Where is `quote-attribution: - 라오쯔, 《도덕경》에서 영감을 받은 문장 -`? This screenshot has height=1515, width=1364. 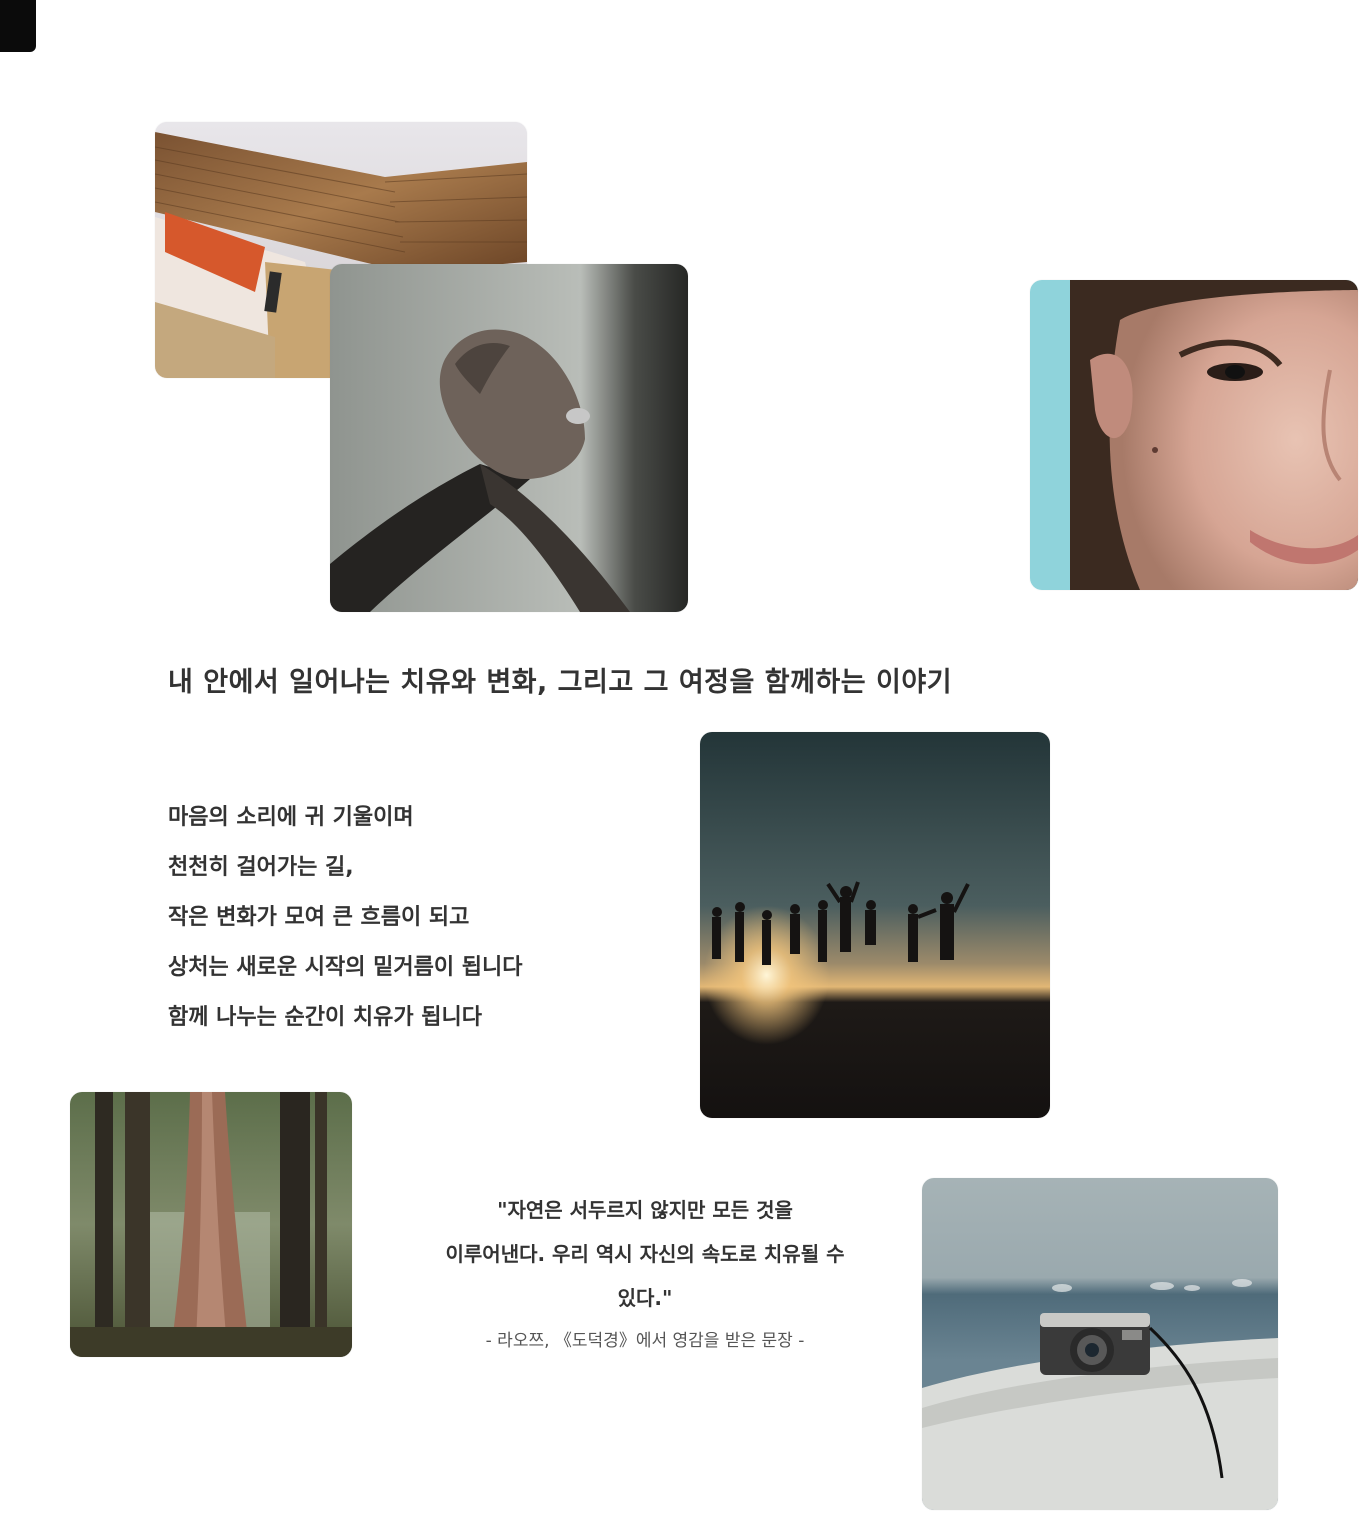
quote-attribution: - 라오쯔, 《도덕경》에서 영감을 받은 문장 - is located at coordinates (645, 1341).